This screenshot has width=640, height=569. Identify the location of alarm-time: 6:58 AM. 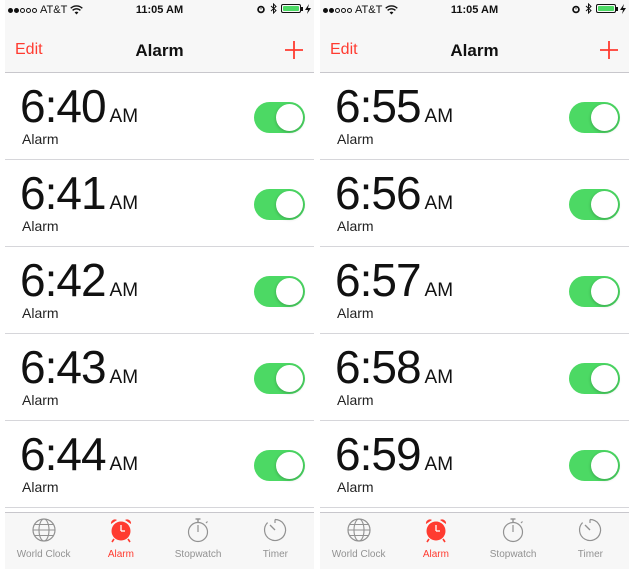
(394, 367).